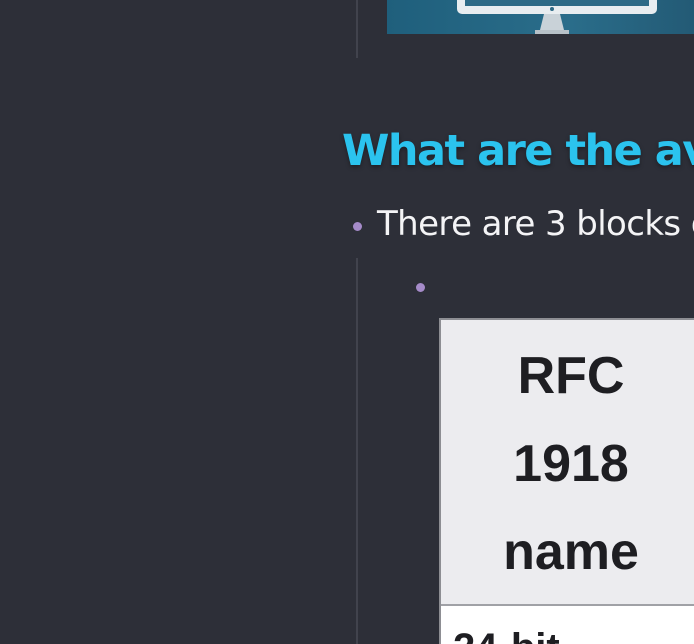  I want to click on block-guide-line-bottom, so click(357, 451).